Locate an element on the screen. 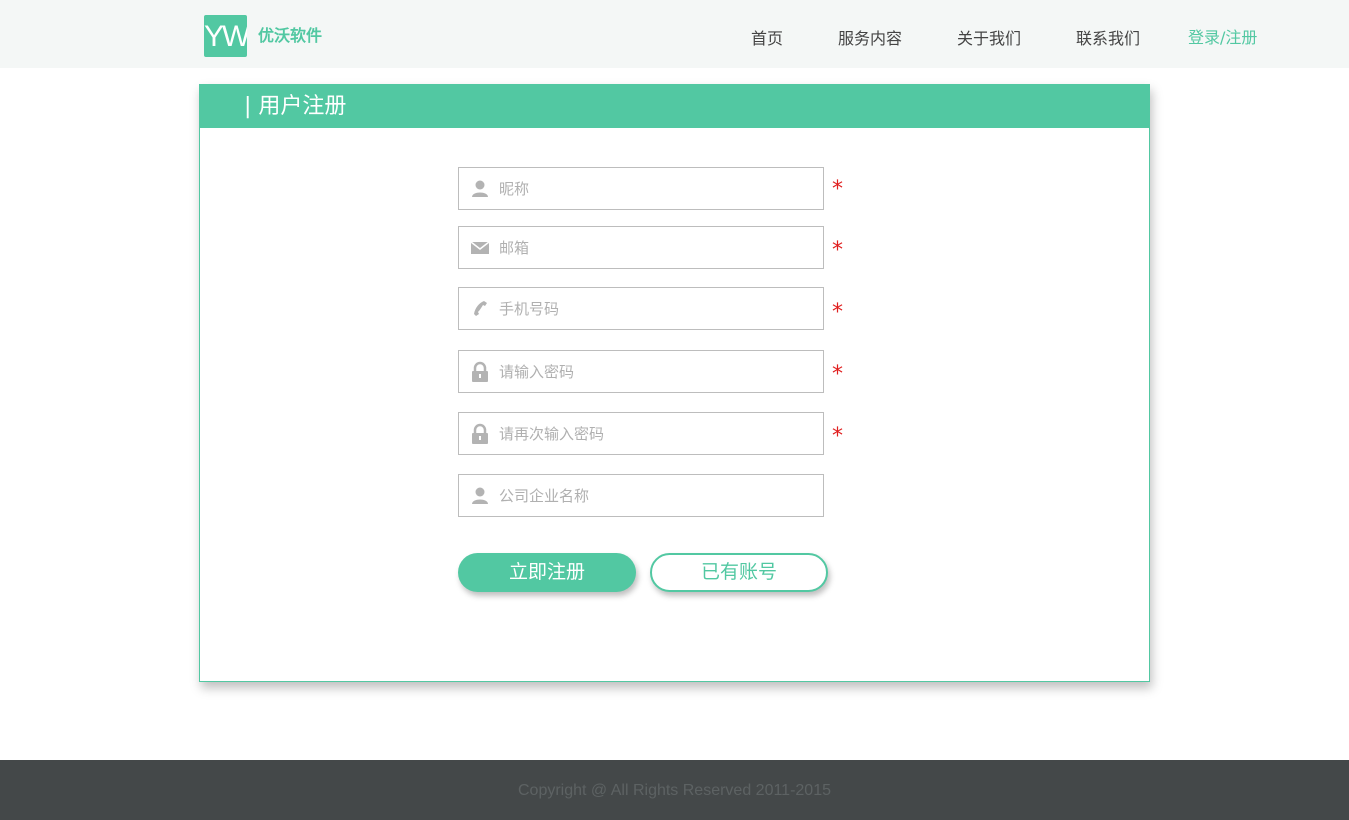 This screenshot has height=820, width=1349. email-field is located at coordinates (641, 247).